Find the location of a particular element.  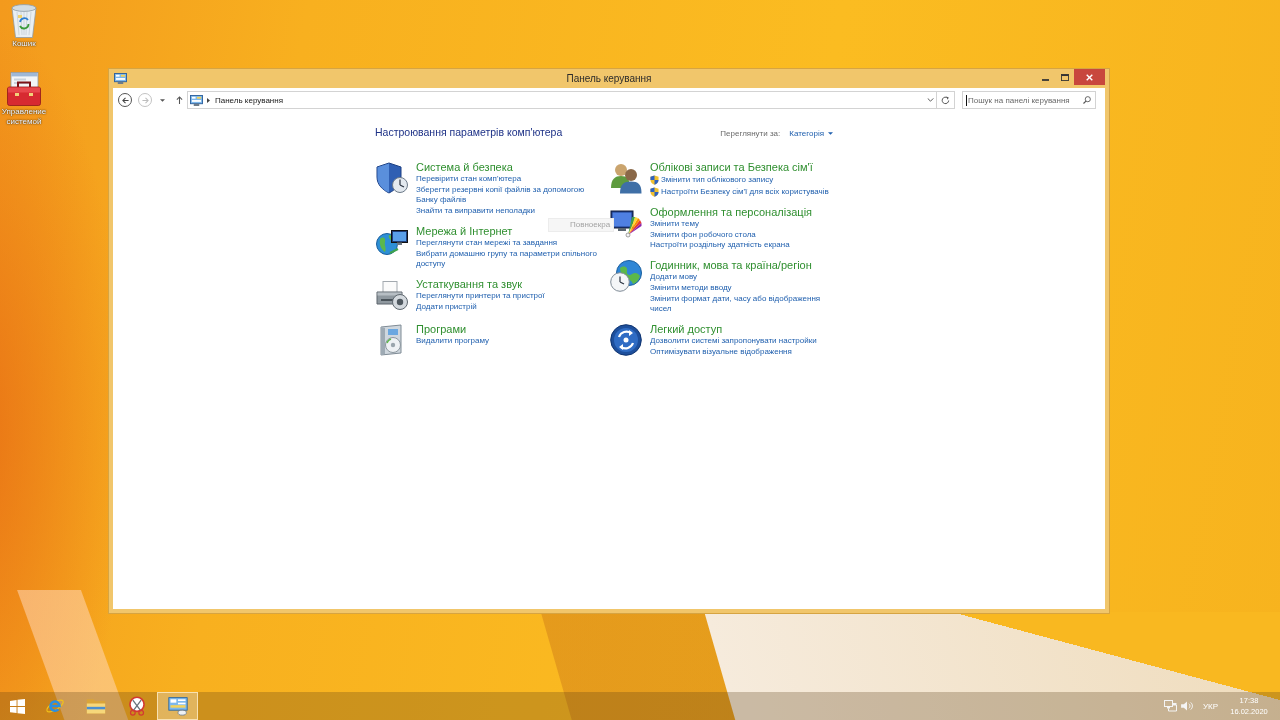

task-link: Змінити формат дати, часу або відображення чисел is located at coordinates (741, 304).